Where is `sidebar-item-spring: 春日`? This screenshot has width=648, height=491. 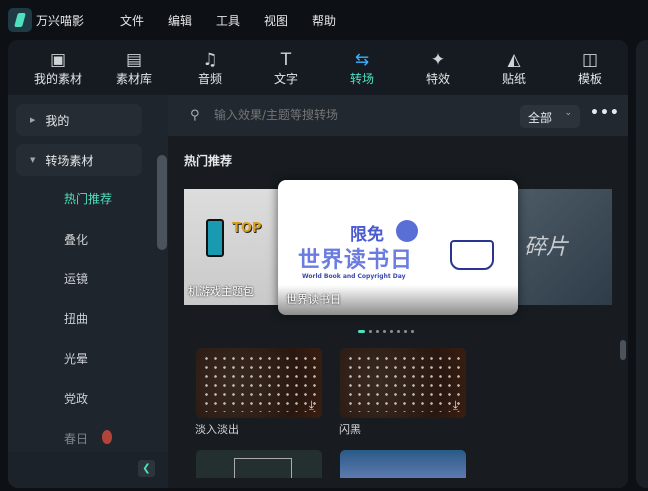 sidebar-item-spring: 春日 is located at coordinates (76, 439).